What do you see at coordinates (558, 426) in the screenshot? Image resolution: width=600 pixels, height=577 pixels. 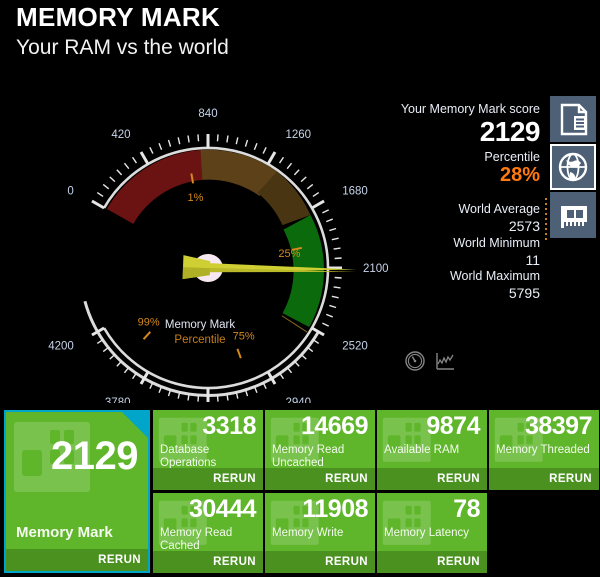 I see `result-value: 38397` at bounding box center [558, 426].